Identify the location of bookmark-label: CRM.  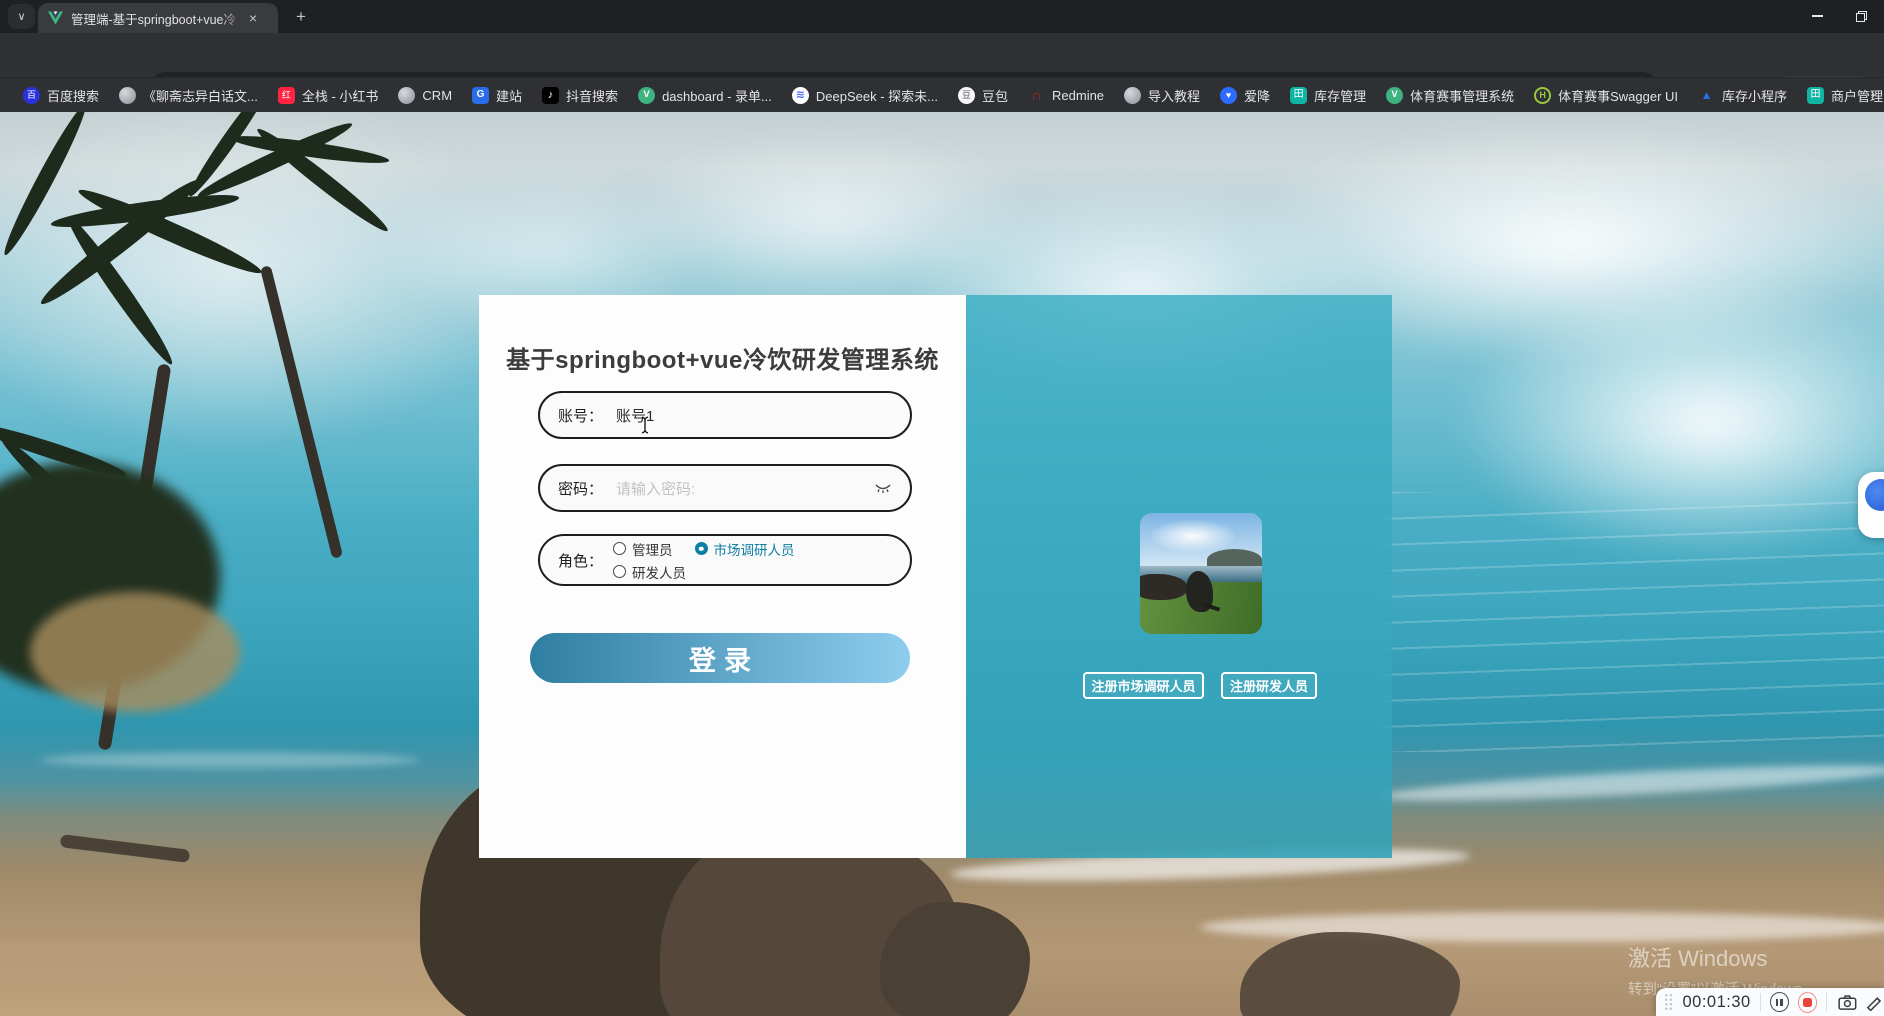
(437, 95).